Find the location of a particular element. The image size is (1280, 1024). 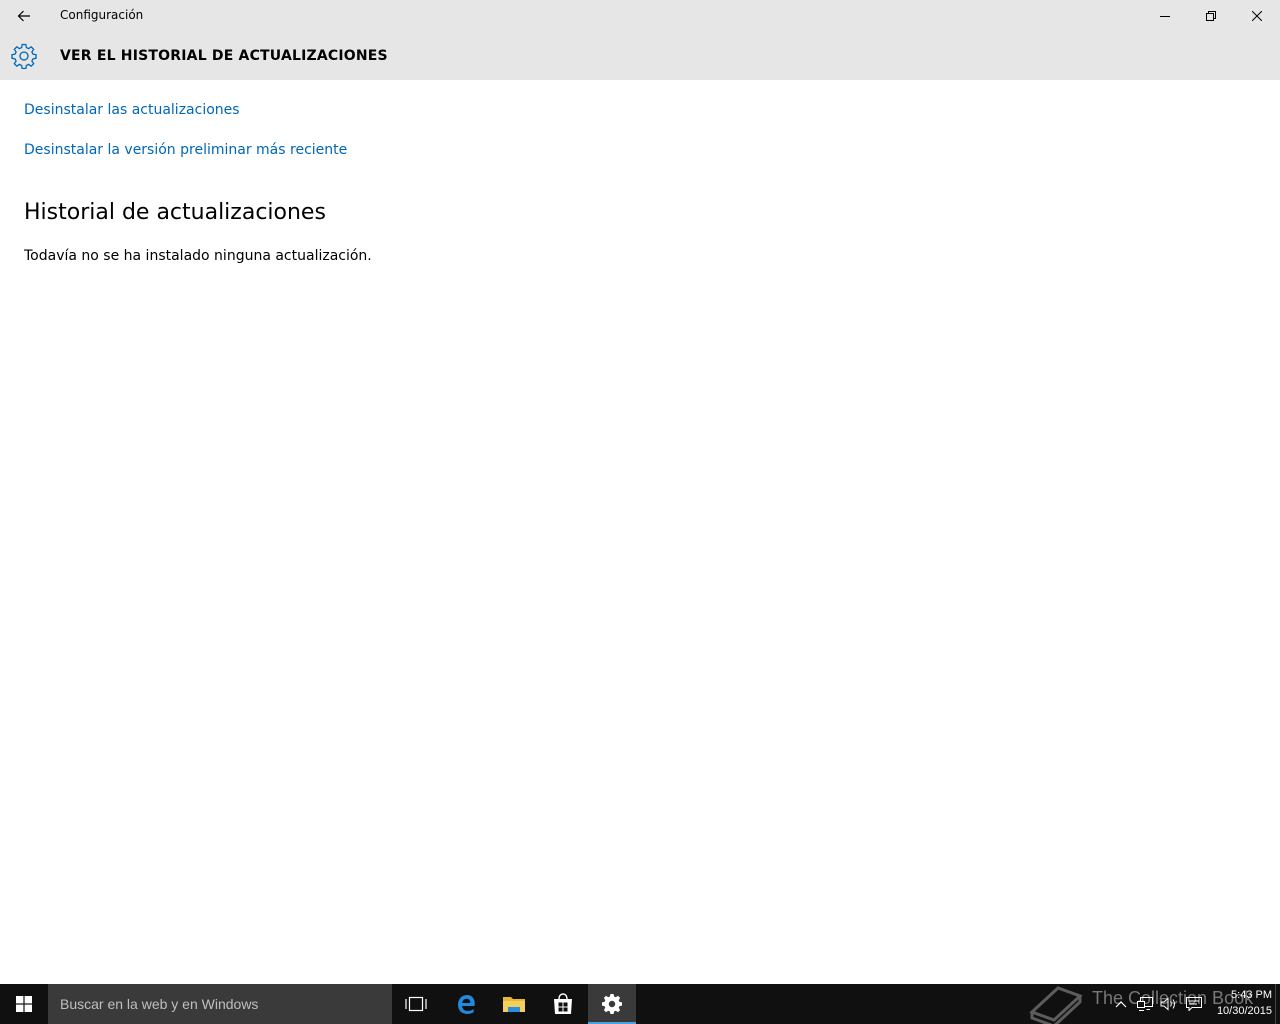

chevron-up-icon is located at coordinates (1121, 1004).